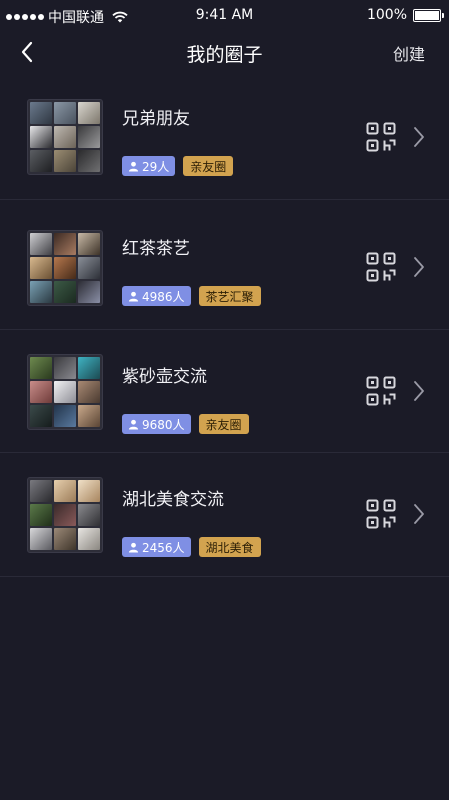  I want to click on circle-type-badge: 湖北美食, so click(229, 547).